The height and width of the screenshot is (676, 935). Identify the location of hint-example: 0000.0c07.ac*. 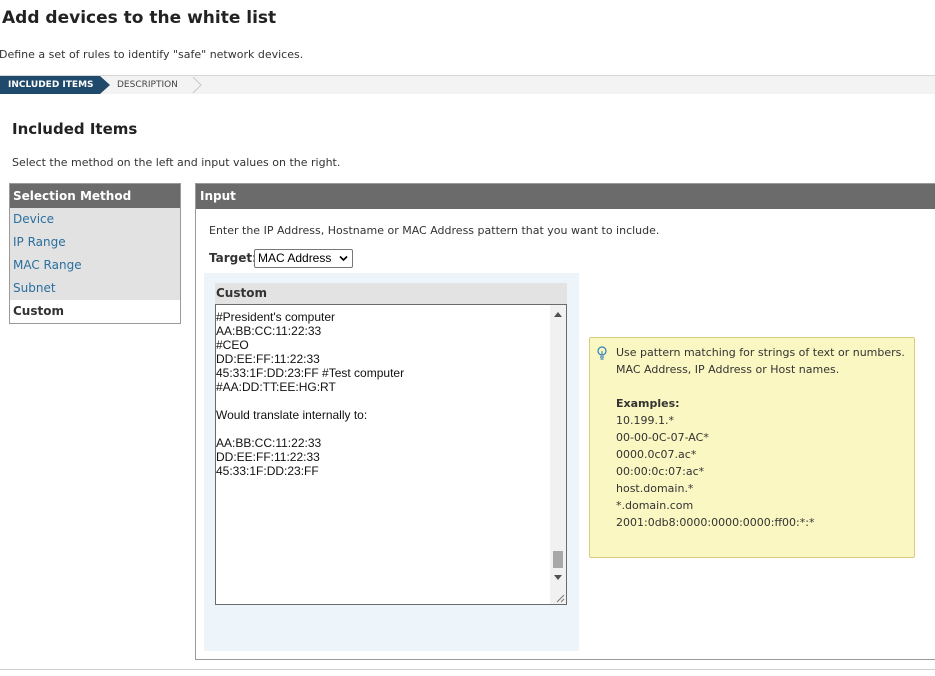
(656, 454).